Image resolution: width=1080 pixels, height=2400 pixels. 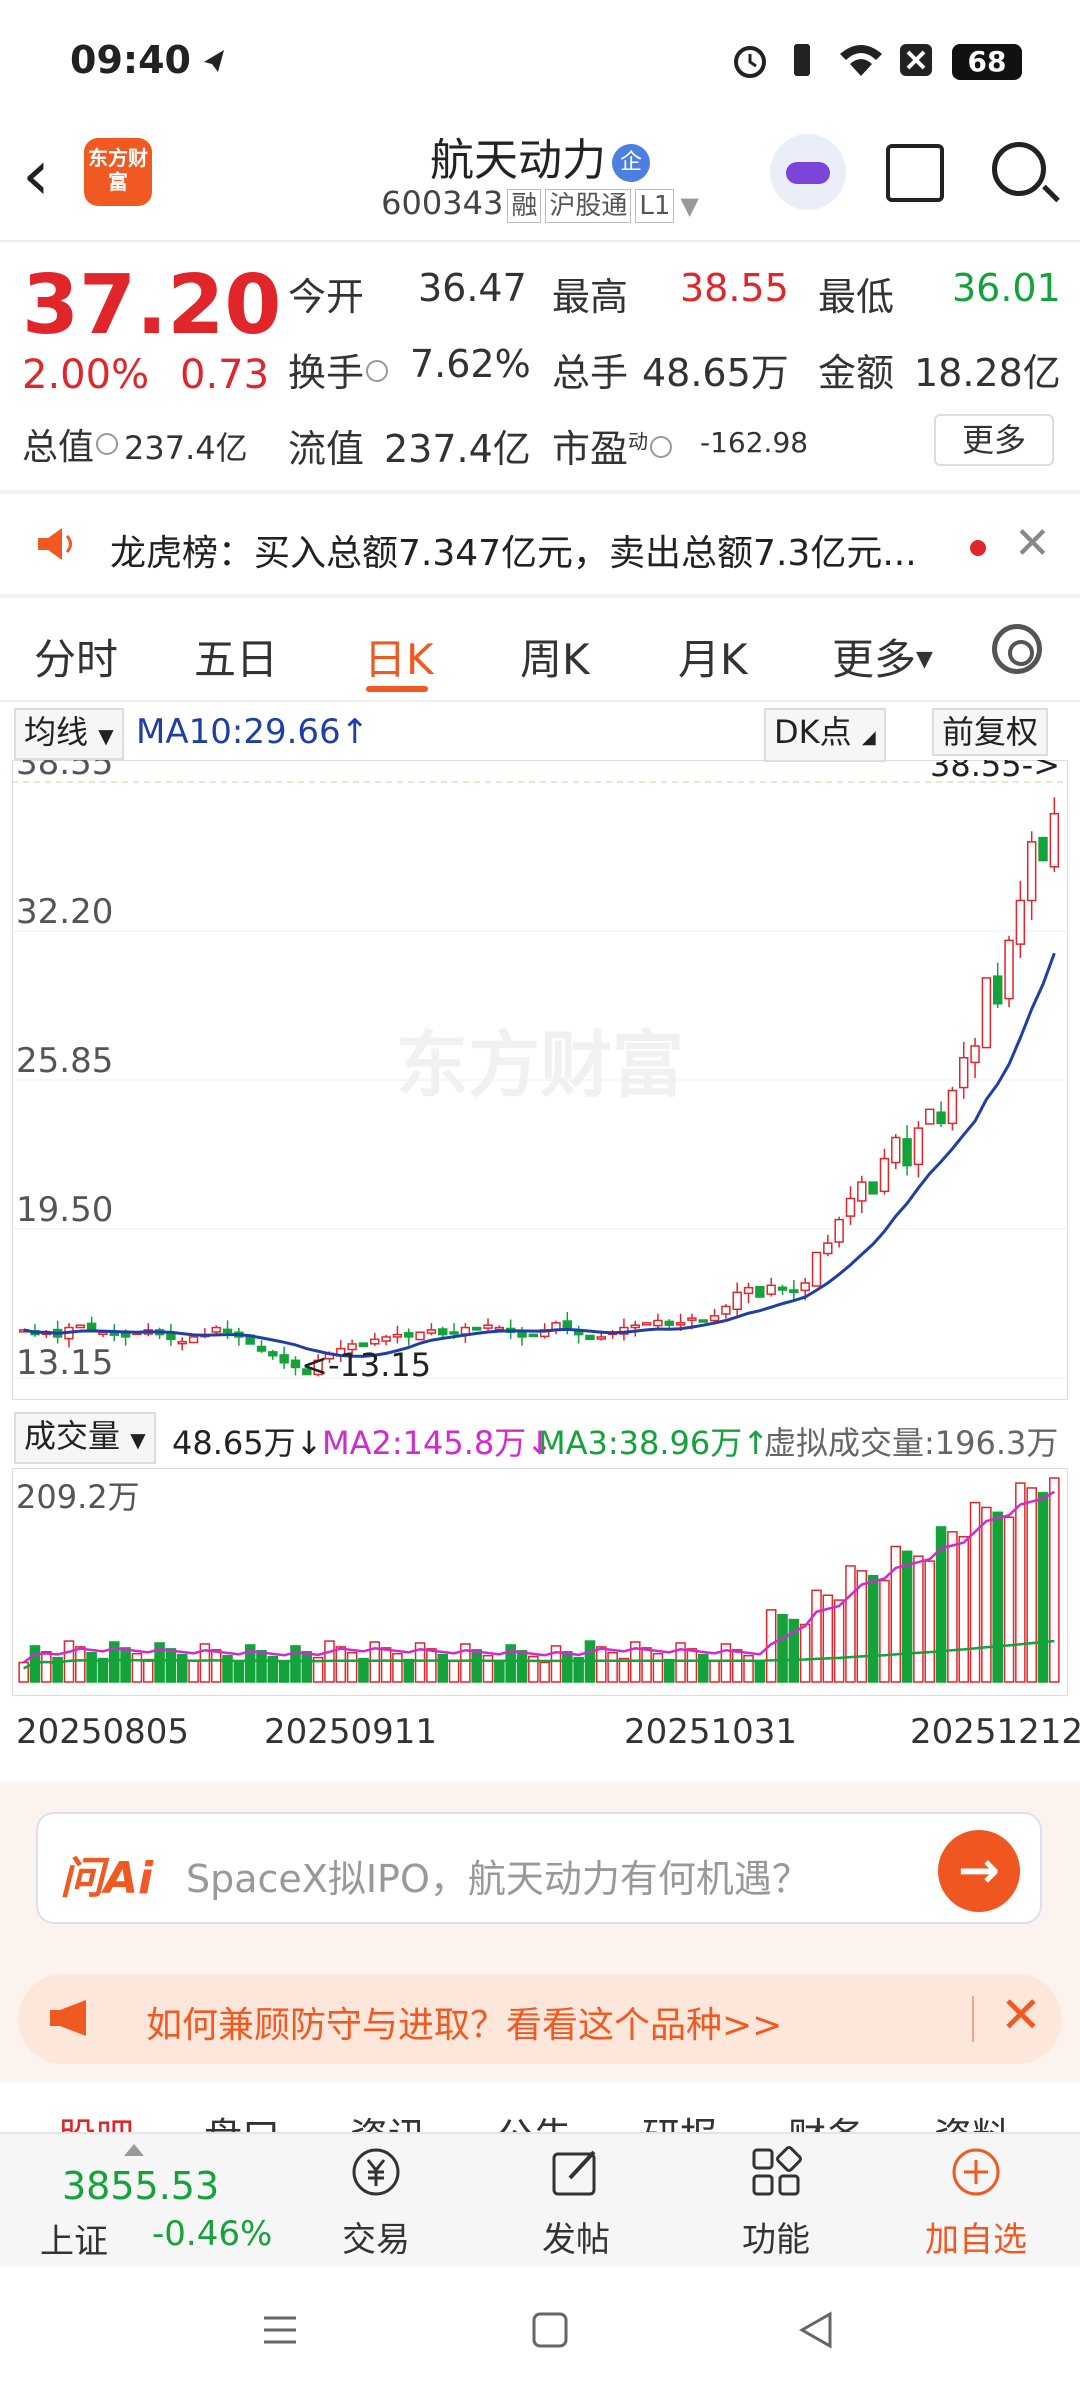 I want to click on post-button: 发帖, so click(x=576, y=2202).